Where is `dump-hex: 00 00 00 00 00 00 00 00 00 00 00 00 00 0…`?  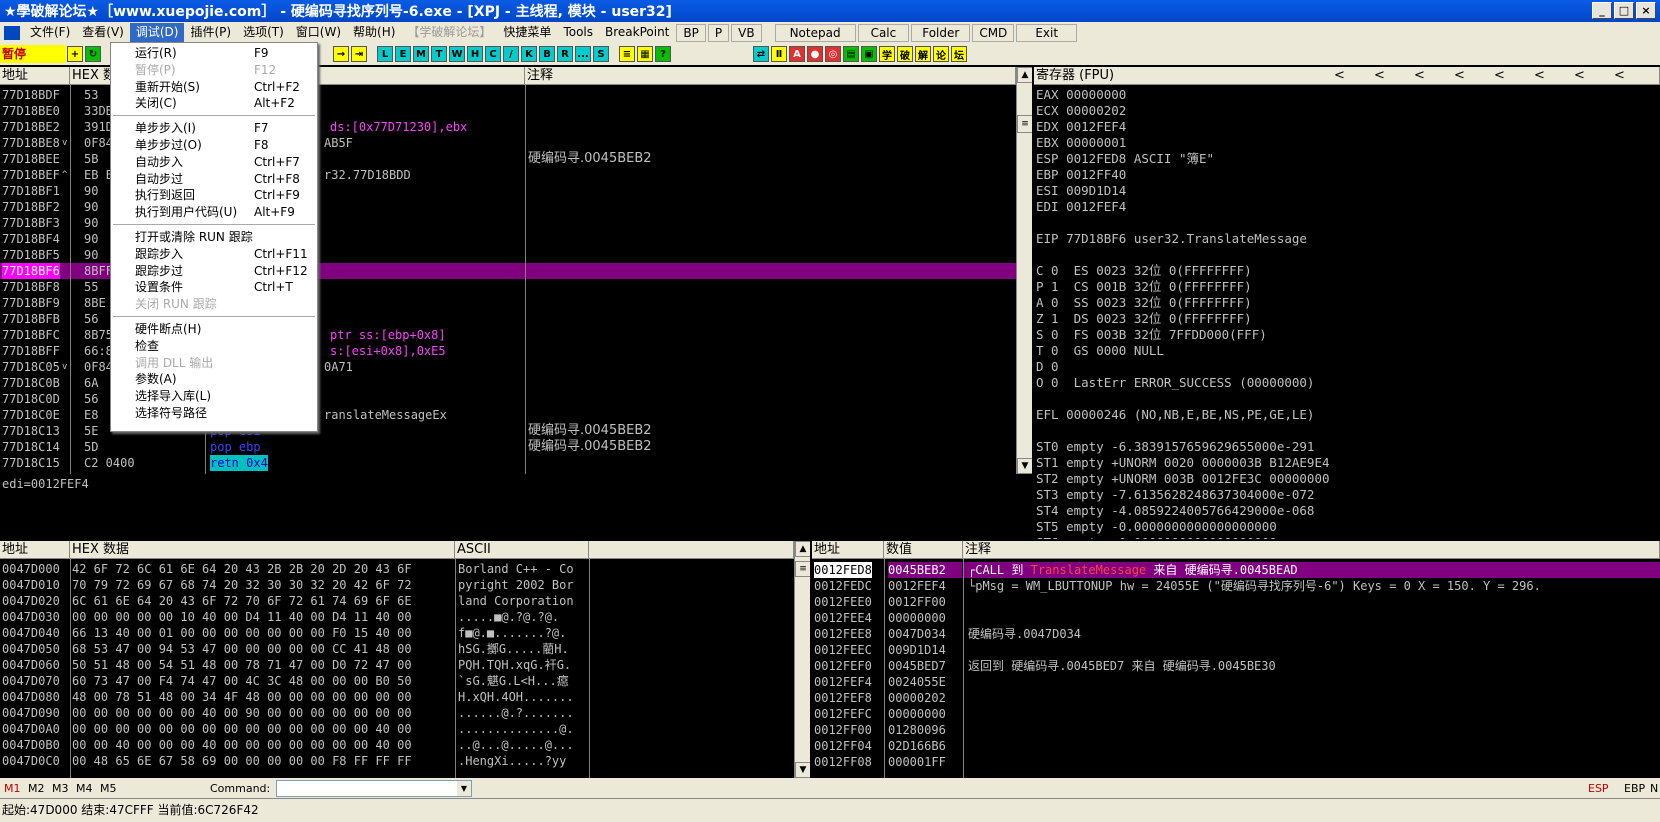 dump-hex: 00 00 00 00 00 00 00 00 00 00 00 00 00 0… is located at coordinates (242, 729).